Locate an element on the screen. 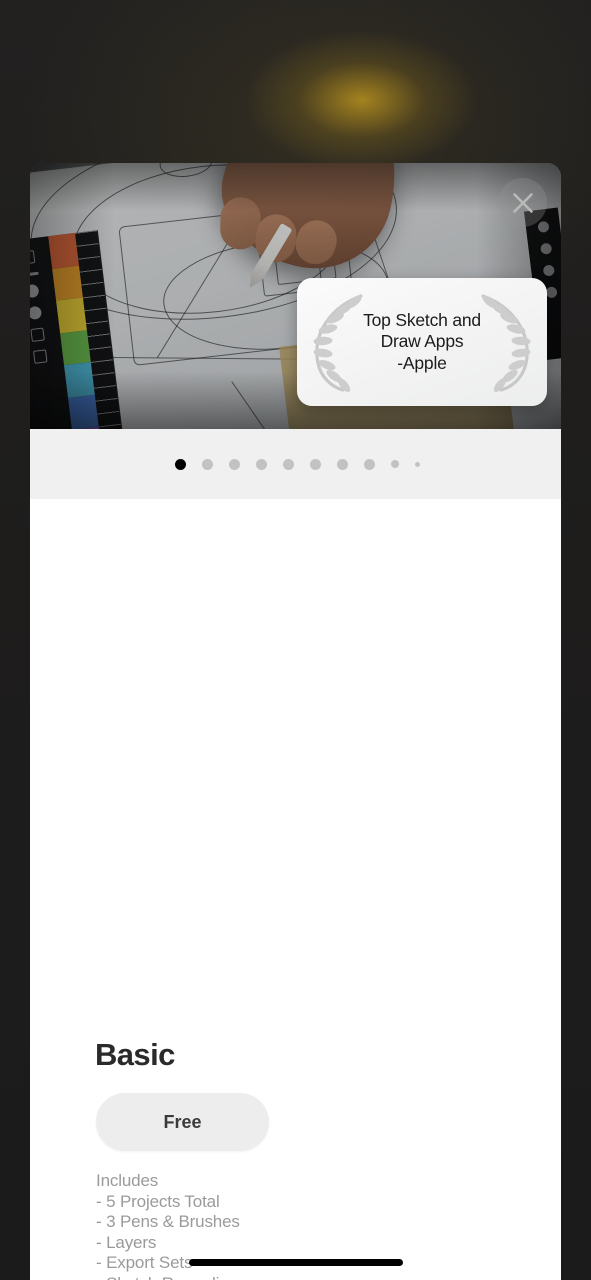  plan-title-basic: Basic is located at coordinates (135, 1054).